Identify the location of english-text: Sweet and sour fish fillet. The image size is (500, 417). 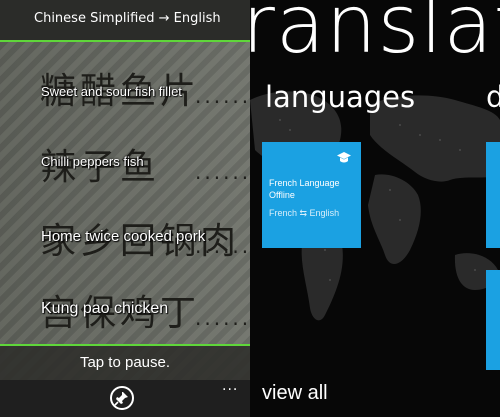
(111, 91).